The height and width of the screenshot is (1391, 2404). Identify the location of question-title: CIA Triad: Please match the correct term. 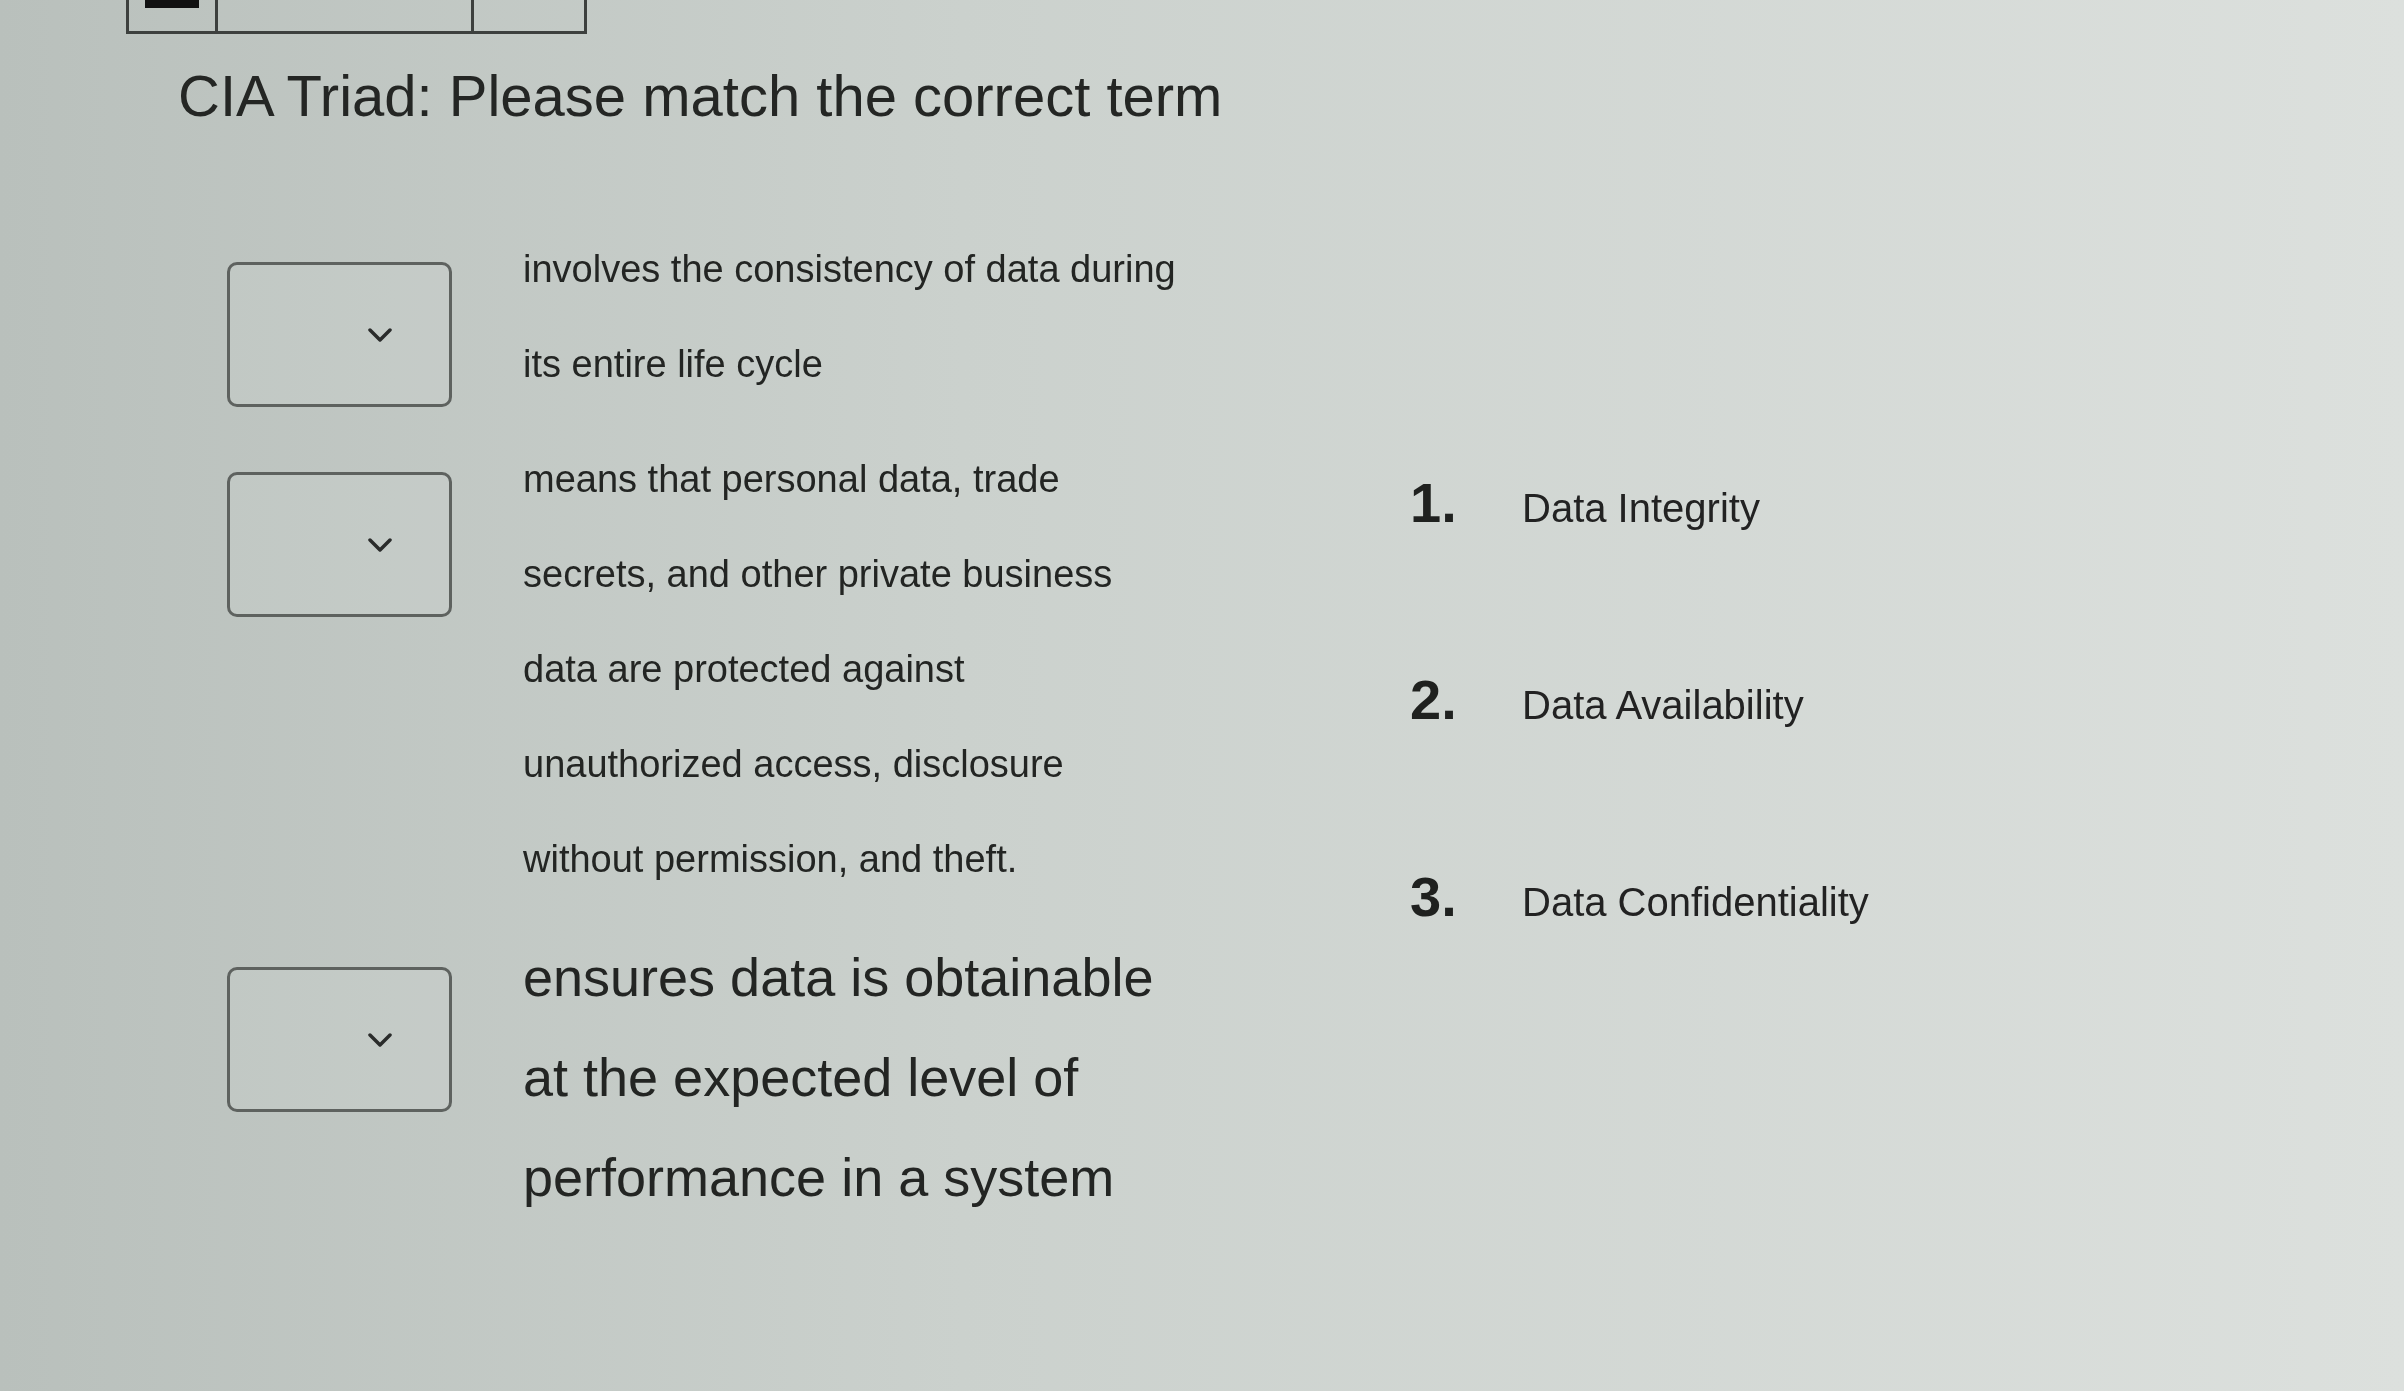
(701, 96).